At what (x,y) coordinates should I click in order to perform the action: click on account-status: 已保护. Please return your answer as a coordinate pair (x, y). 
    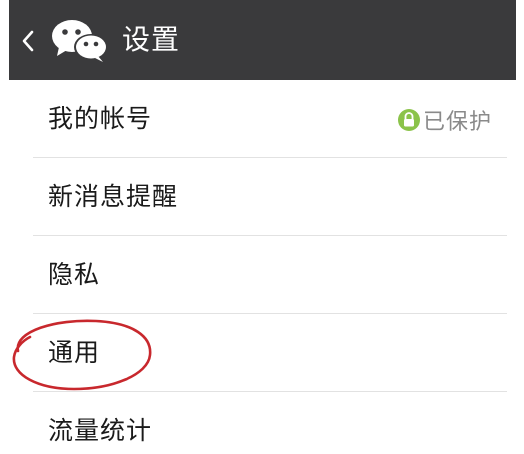
    Looking at the image, I should click on (444, 120).